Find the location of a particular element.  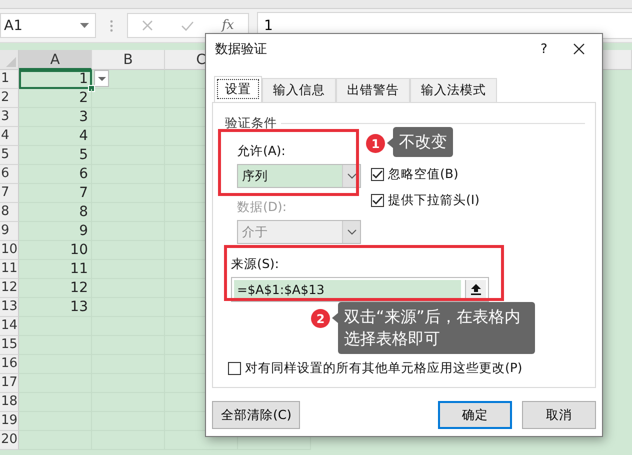

row-header: 2 is located at coordinates (9, 98).